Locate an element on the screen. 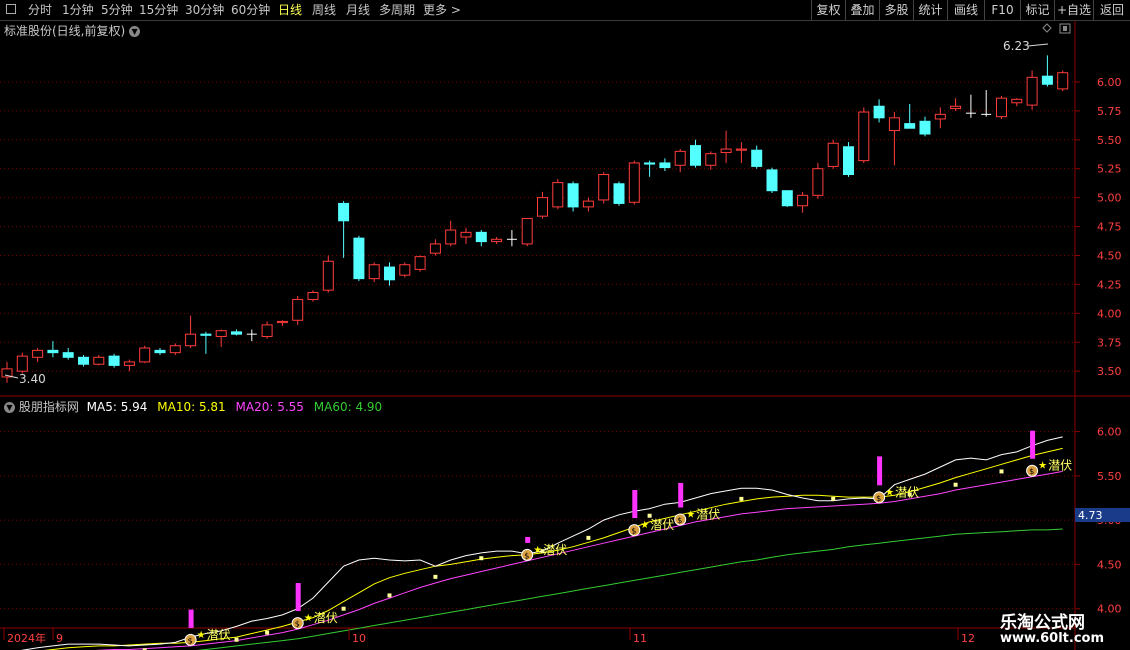 The width and height of the screenshot is (1130, 650). date-tick-label: 10 is located at coordinates (359, 638).